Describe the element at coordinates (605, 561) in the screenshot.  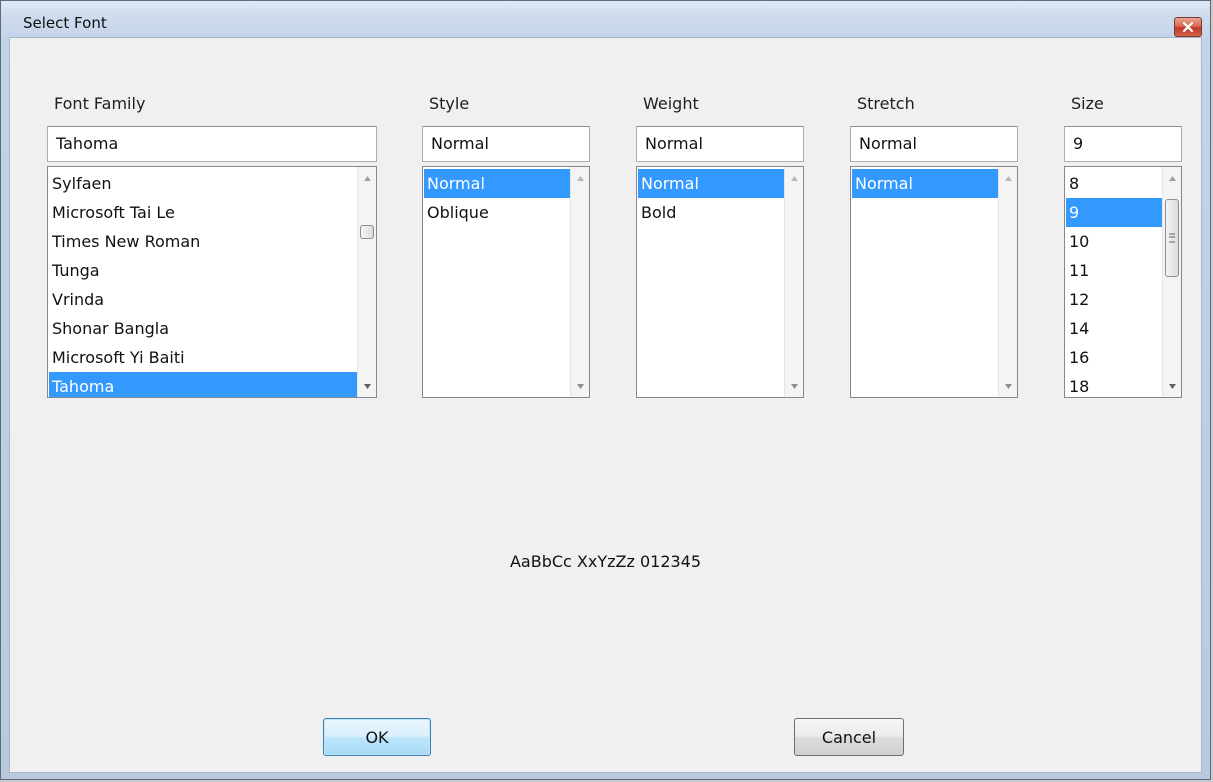
I see `font-preview-text: AaBbCc XxYzZz 012345` at that location.